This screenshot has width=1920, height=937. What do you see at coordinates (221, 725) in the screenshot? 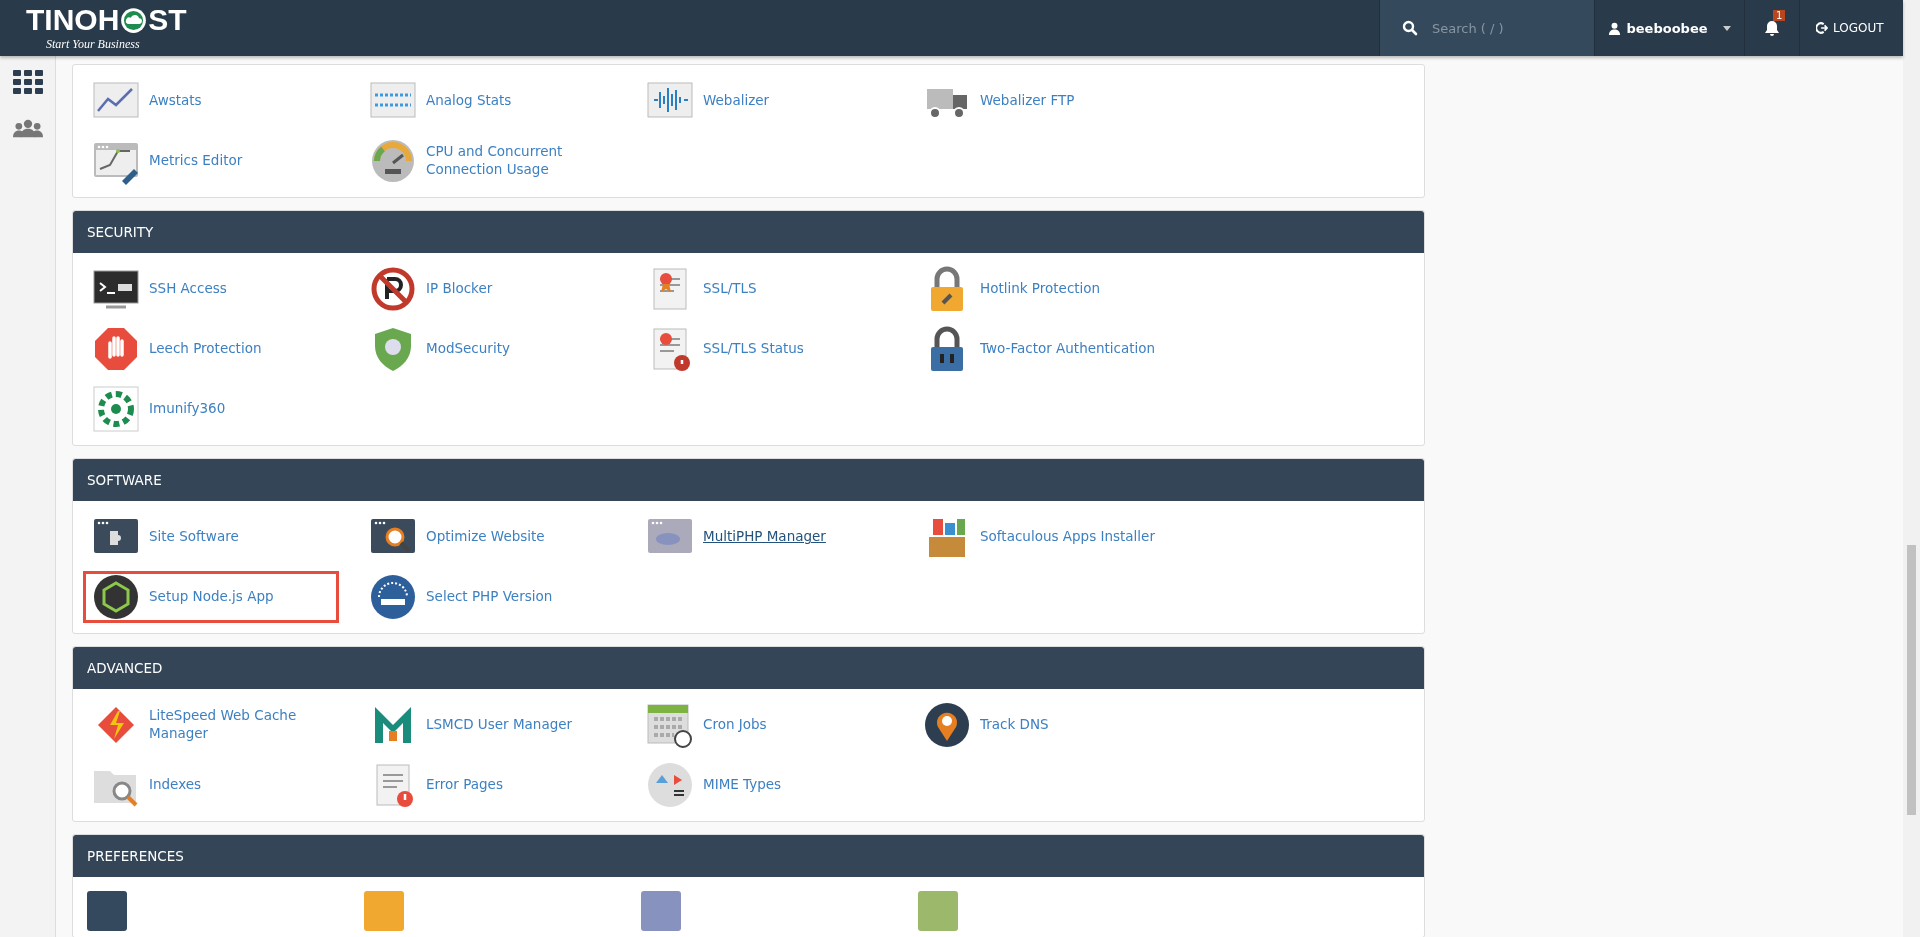
I see `feature-link: LiteSpeed Web Cache Manager` at bounding box center [221, 725].